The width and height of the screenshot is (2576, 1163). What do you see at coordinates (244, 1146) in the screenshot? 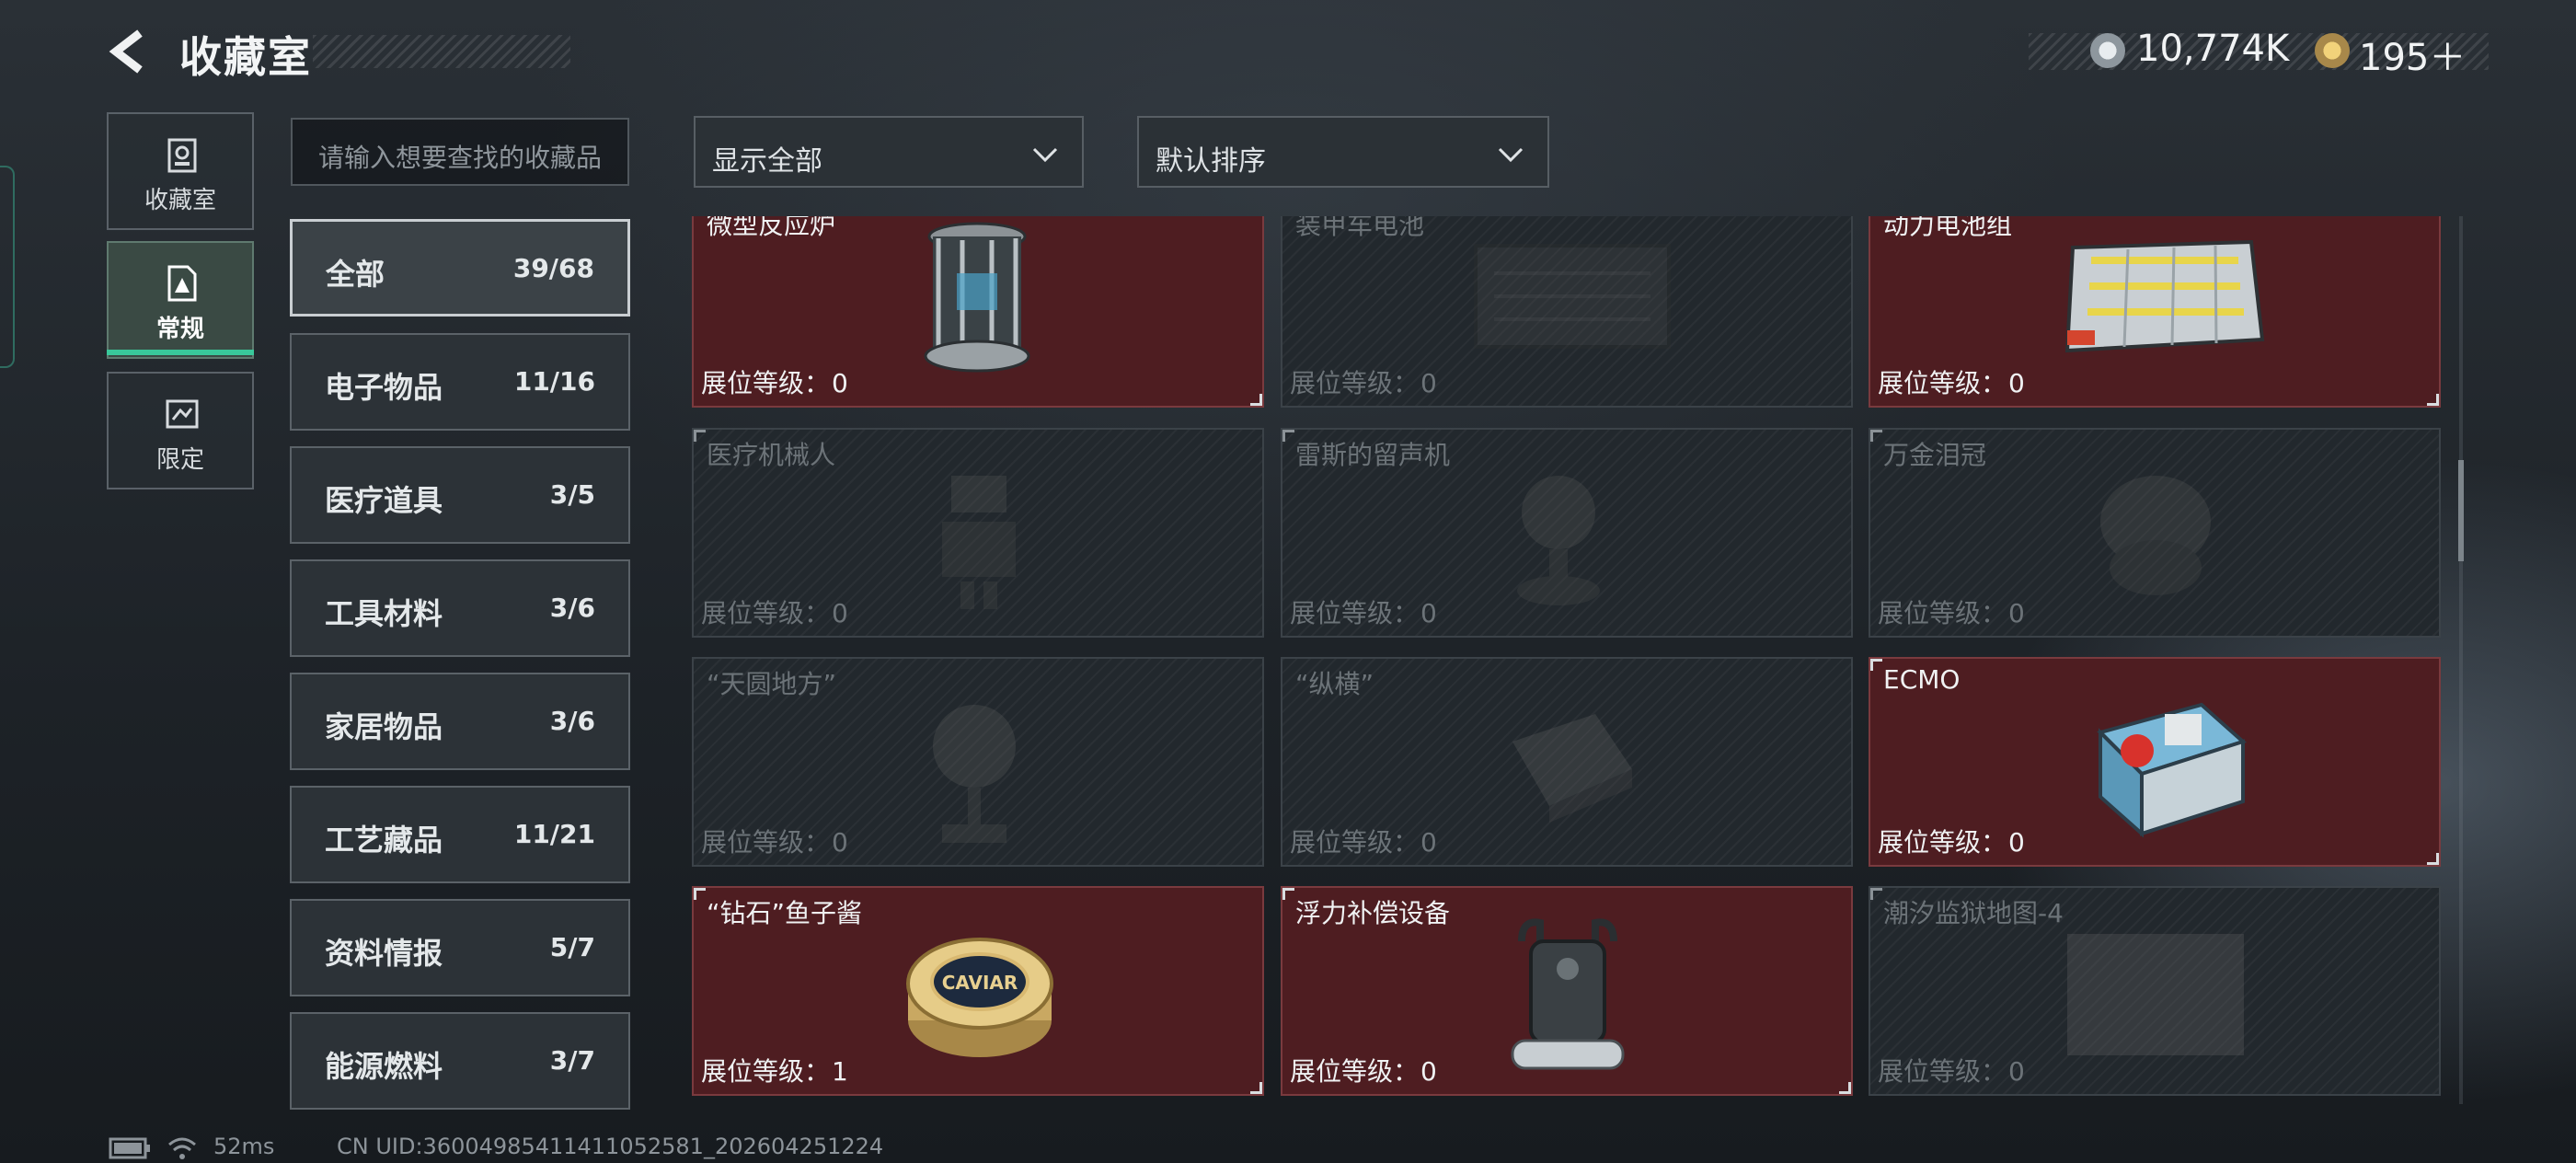
I see `ping-text: 52ms` at bounding box center [244, 1146].